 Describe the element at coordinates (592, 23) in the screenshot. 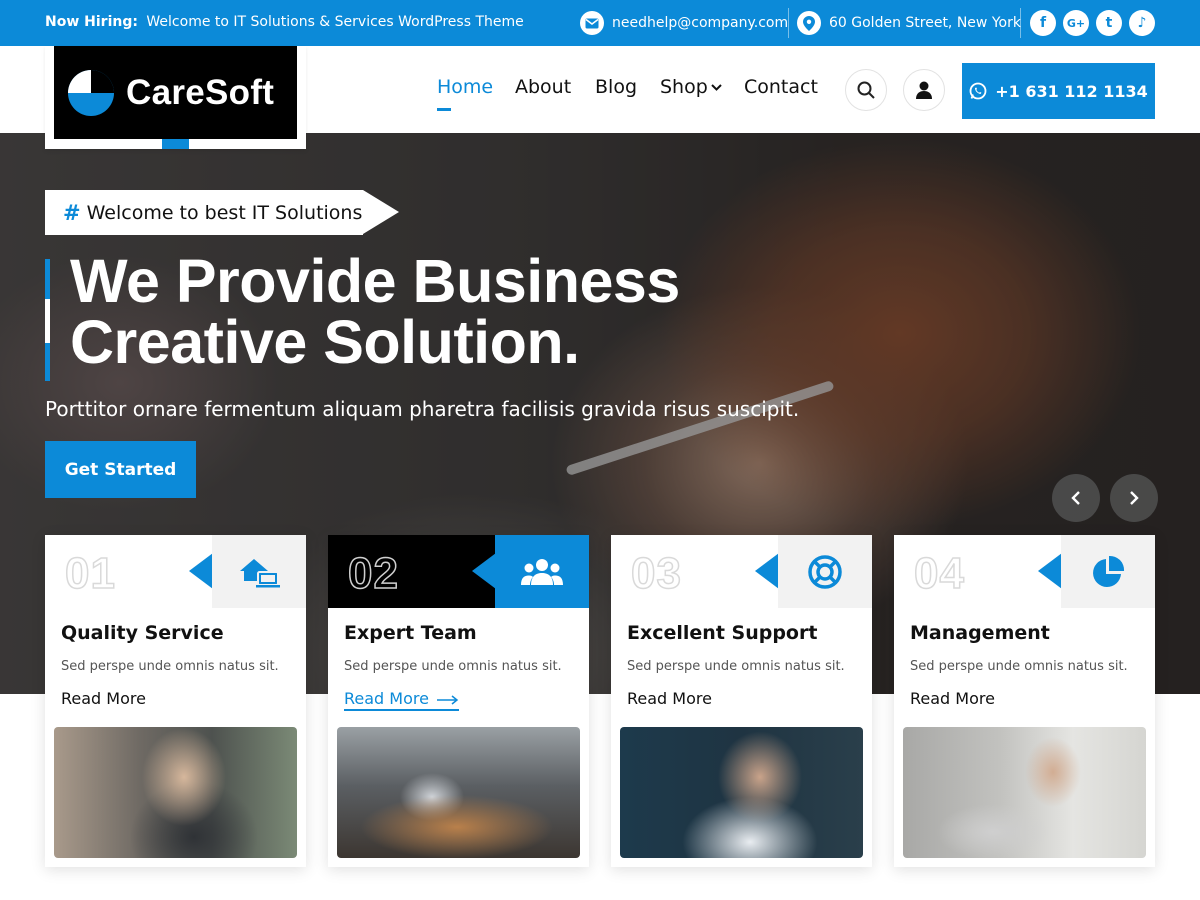

I see `email-icon` at that location.